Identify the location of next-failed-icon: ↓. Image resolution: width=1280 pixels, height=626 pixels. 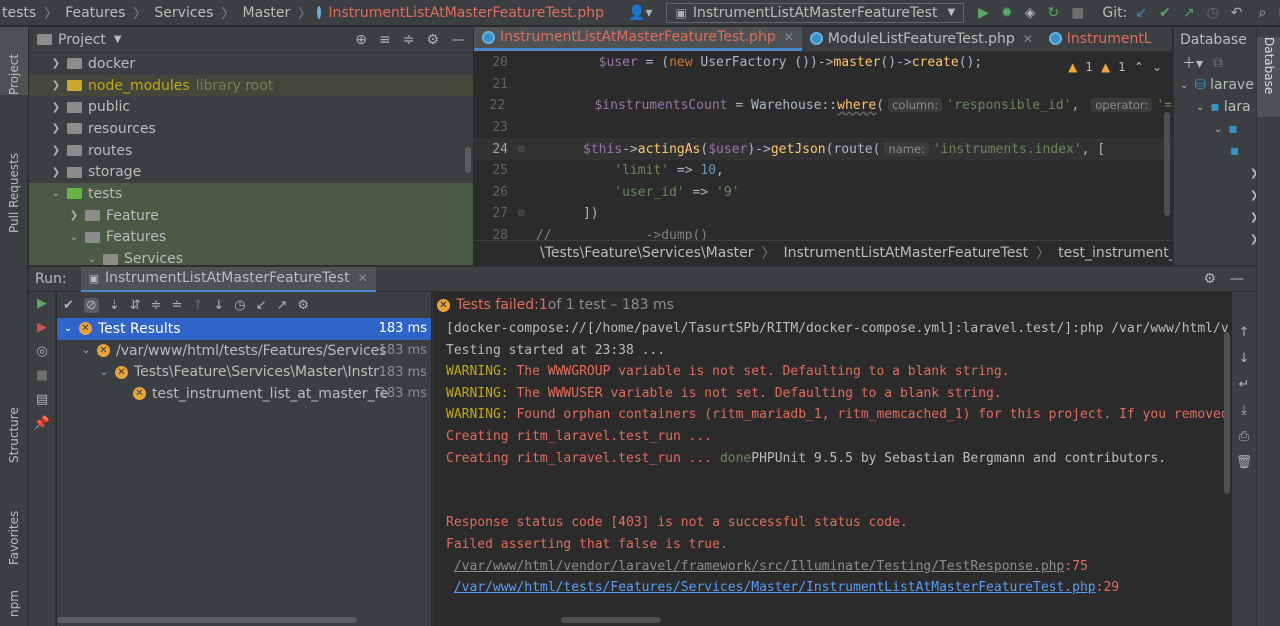
(218, 305).